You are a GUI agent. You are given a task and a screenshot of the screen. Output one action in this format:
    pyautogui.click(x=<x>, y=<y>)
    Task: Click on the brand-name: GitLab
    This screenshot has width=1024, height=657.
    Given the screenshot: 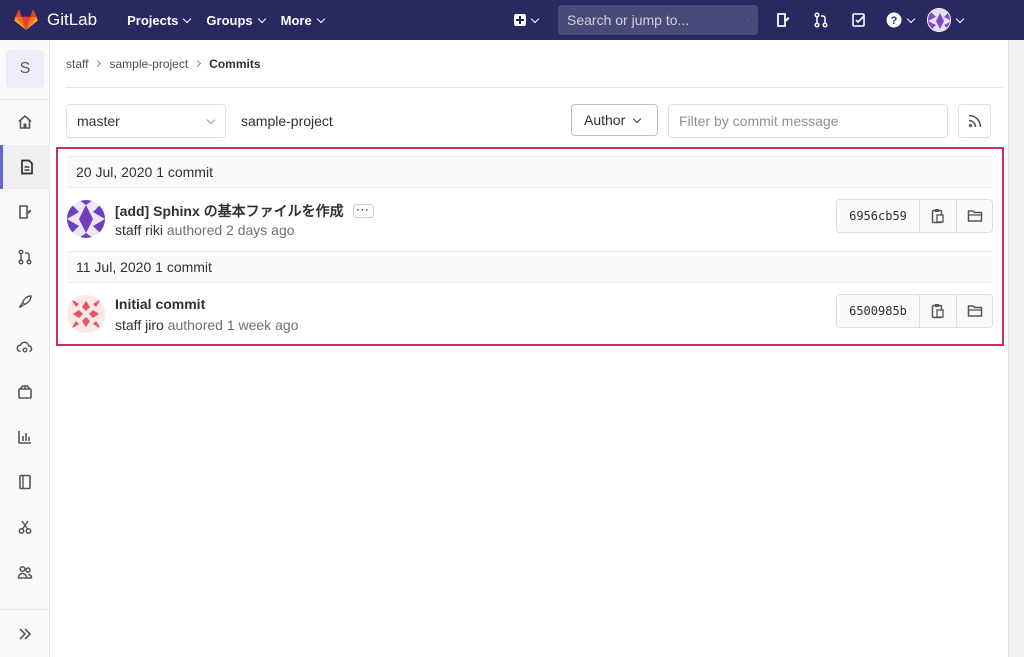 What is the action you would take?
    pyautogui.click(x=72, y=19)
    